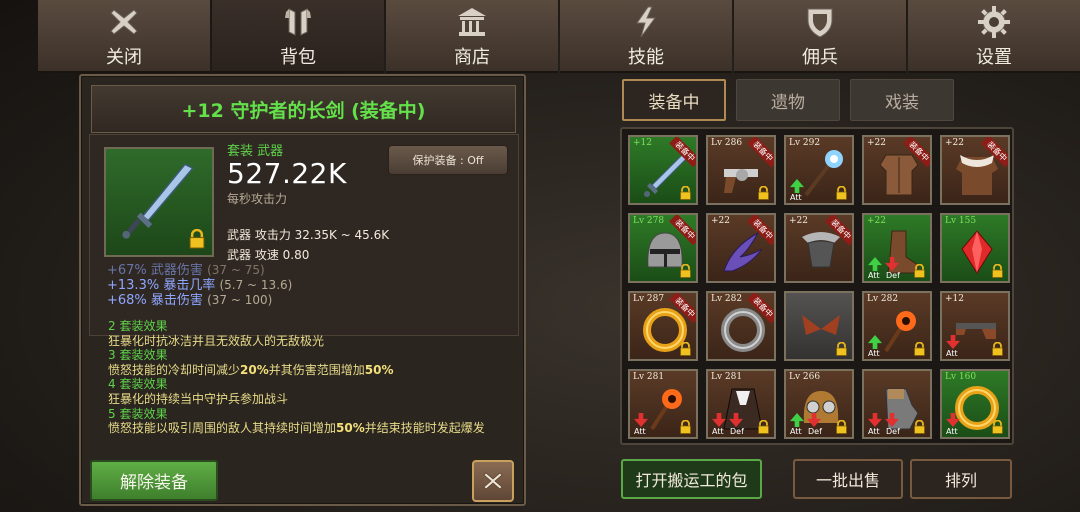 This screenshot has height=512, width=1080. What do you see at coordinates (805, 377) in the screenshot?
I see `item-level: Lv 266` at bounding box center [805, 377].